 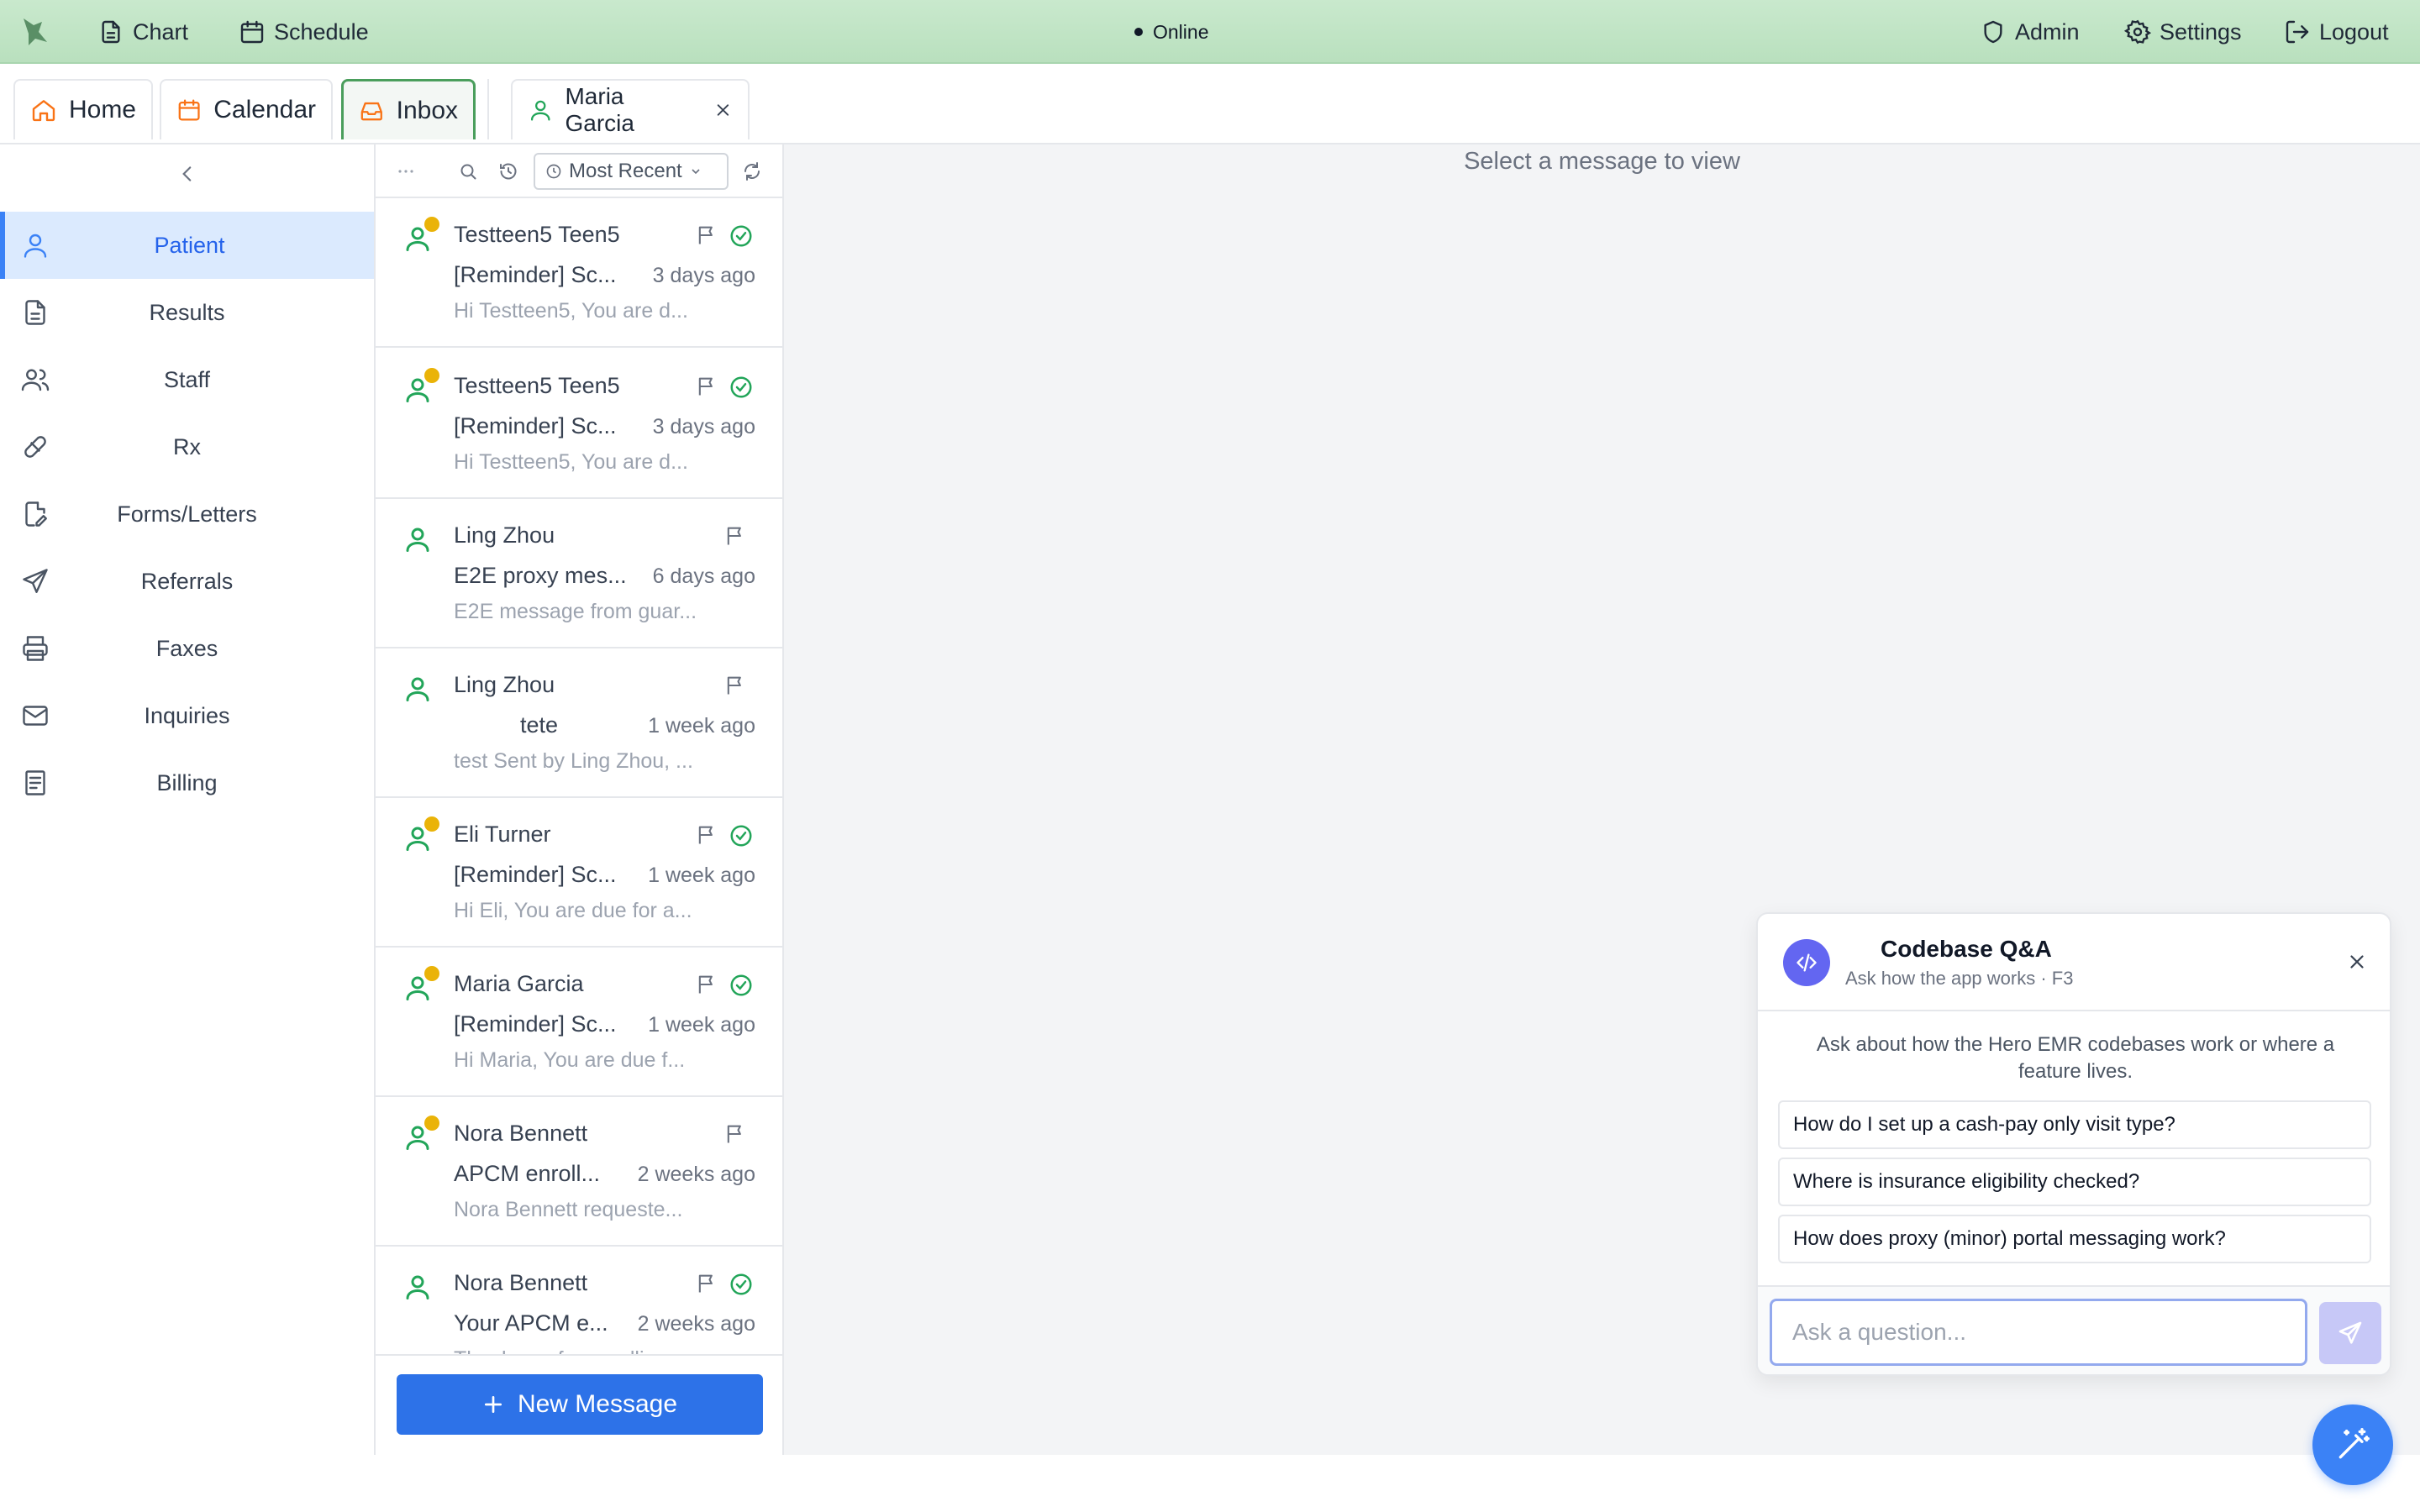 What do you see at coordinates (696, 172) in the screenshot?
I see `chevron-down-icon` at bounding box center [696, 172].